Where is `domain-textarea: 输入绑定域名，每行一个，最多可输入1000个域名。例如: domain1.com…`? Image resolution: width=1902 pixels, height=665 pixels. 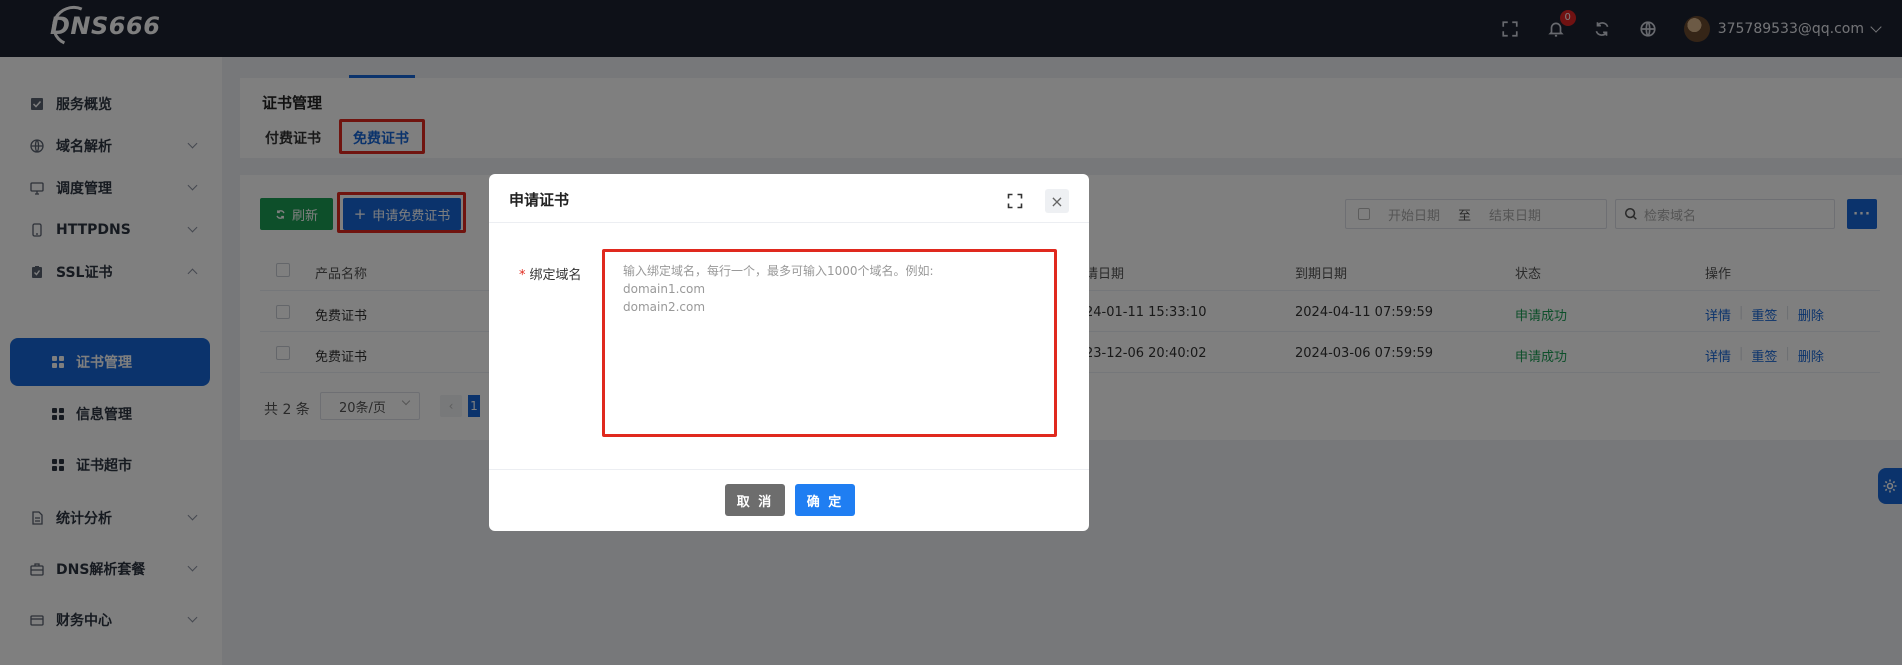 domain-textarea: 输入绑定域名，每行一个，最多可输入1000个域名。例如: domain1.com… is located at coordinates (829, 343).